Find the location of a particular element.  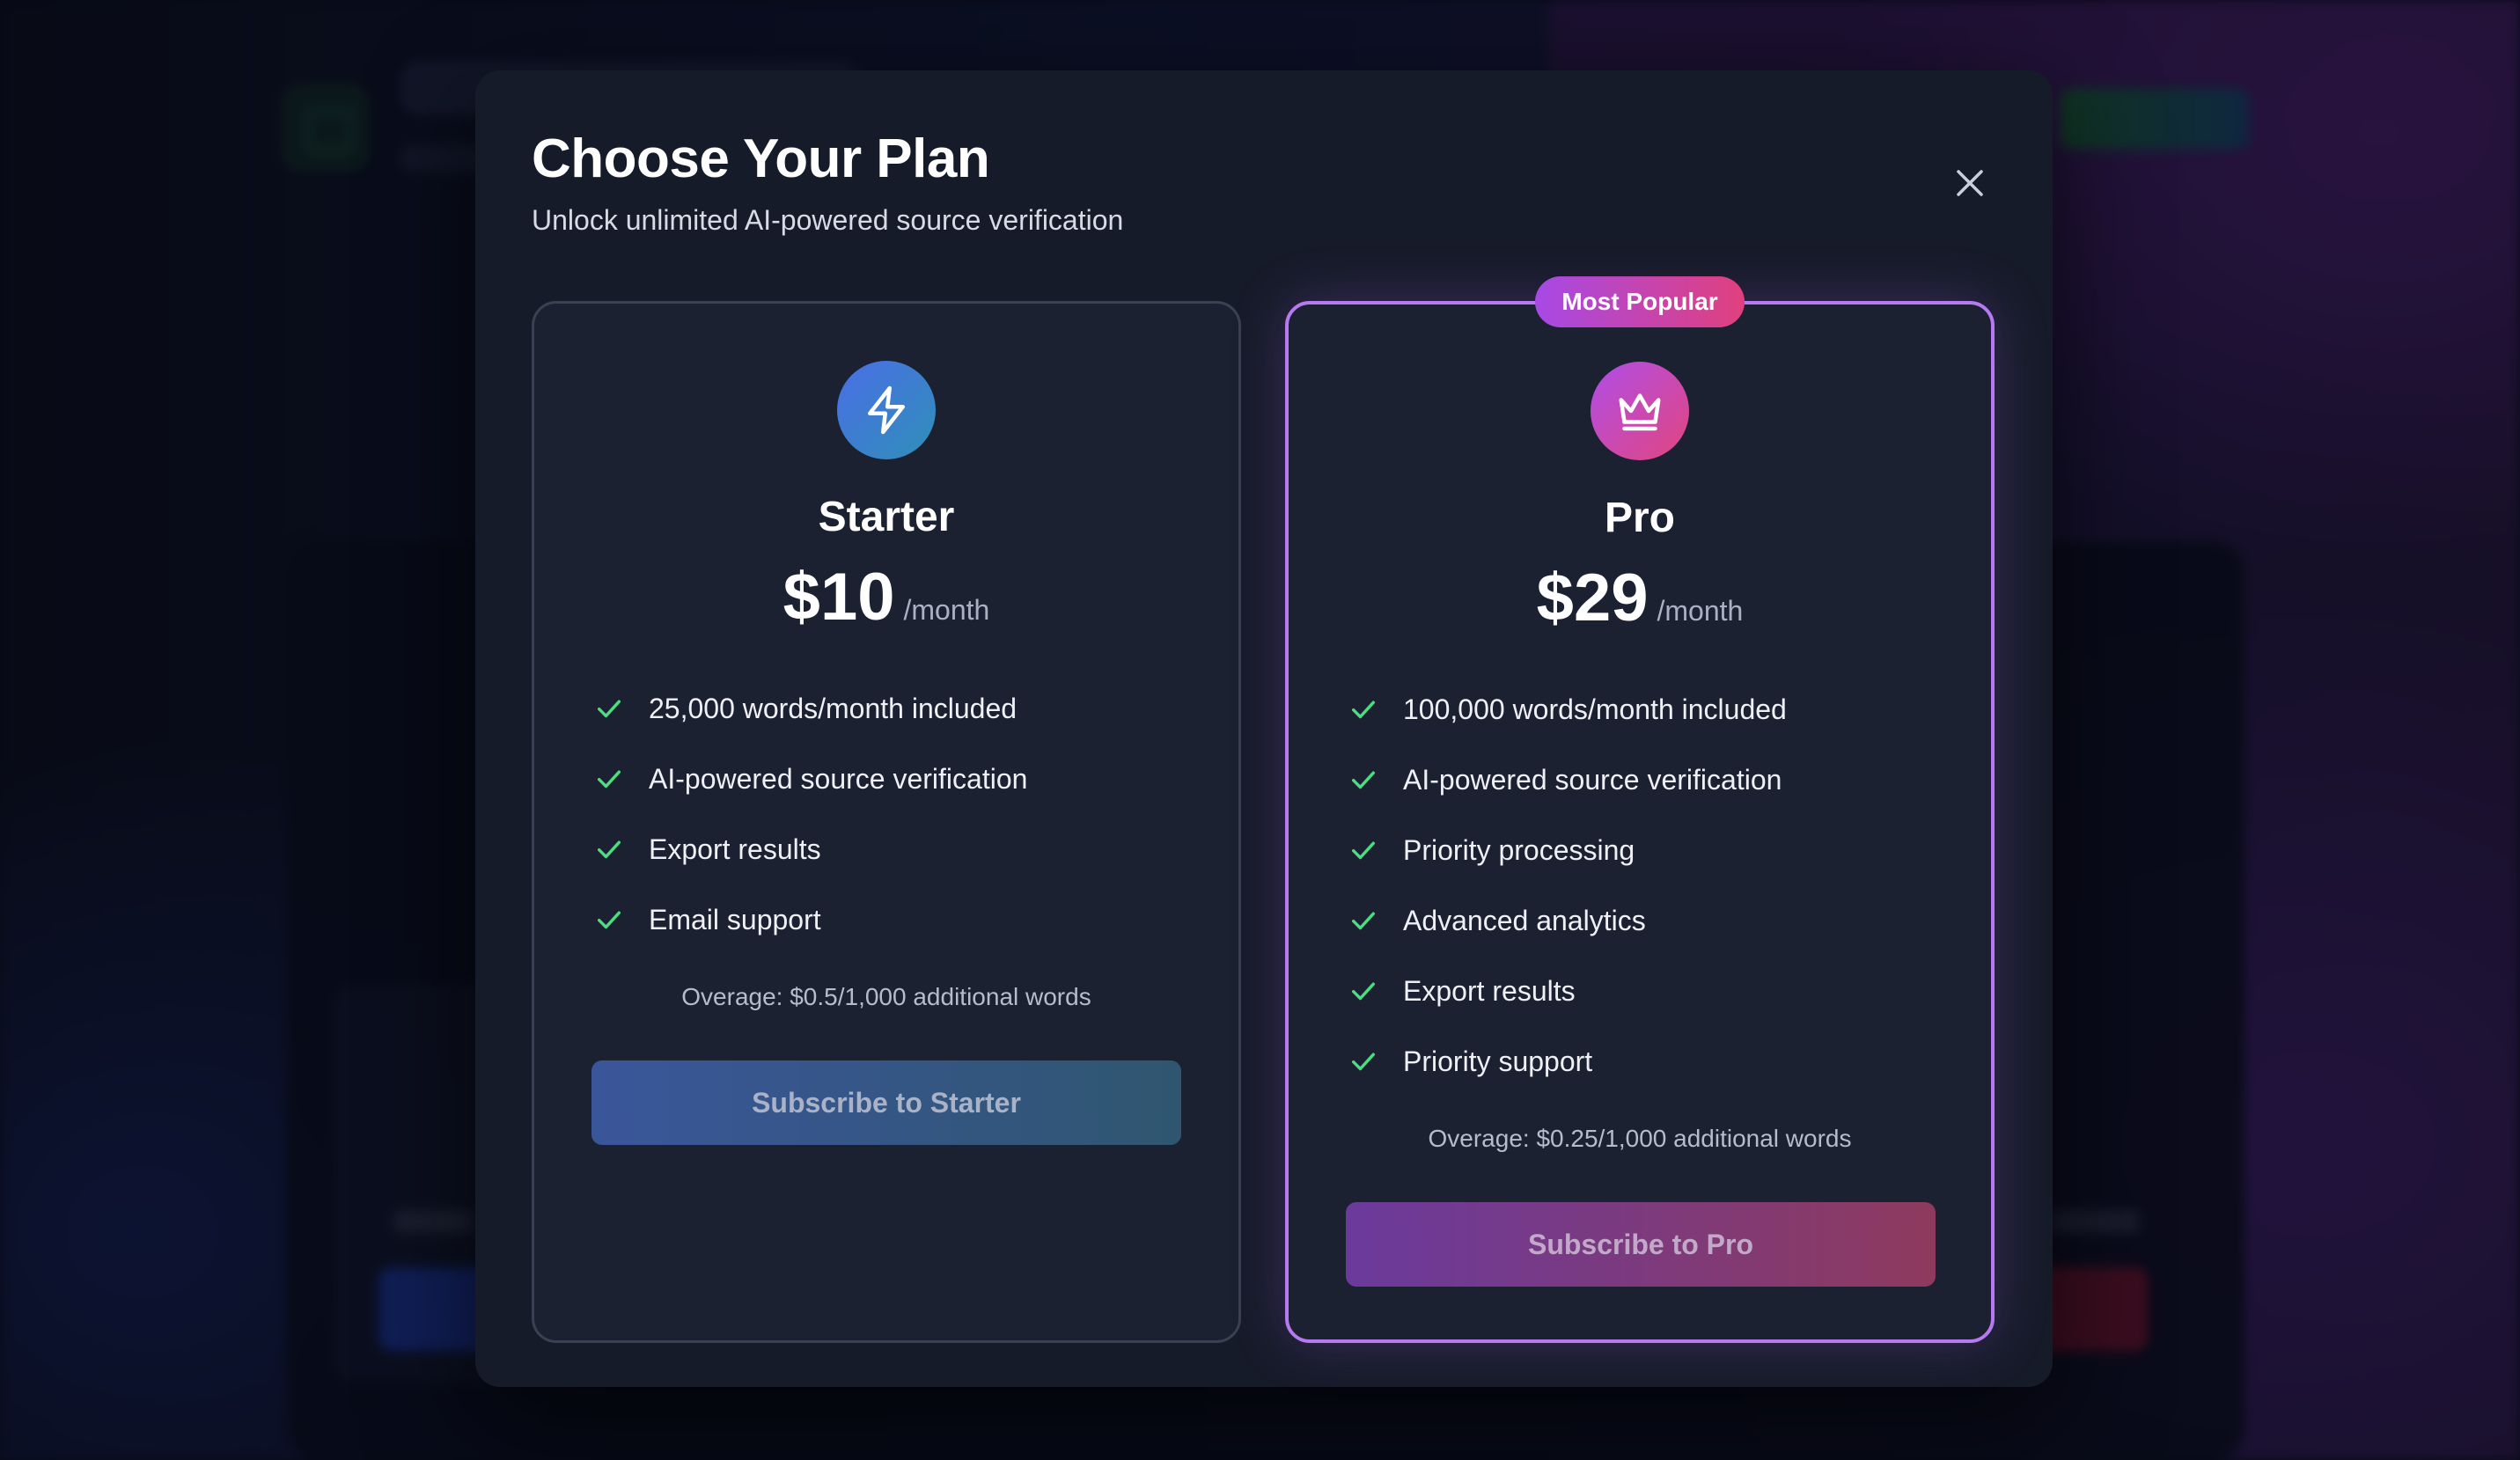

subscribe-pro-button: Subscribe to Pro is located at coordinates (1641, 1245).